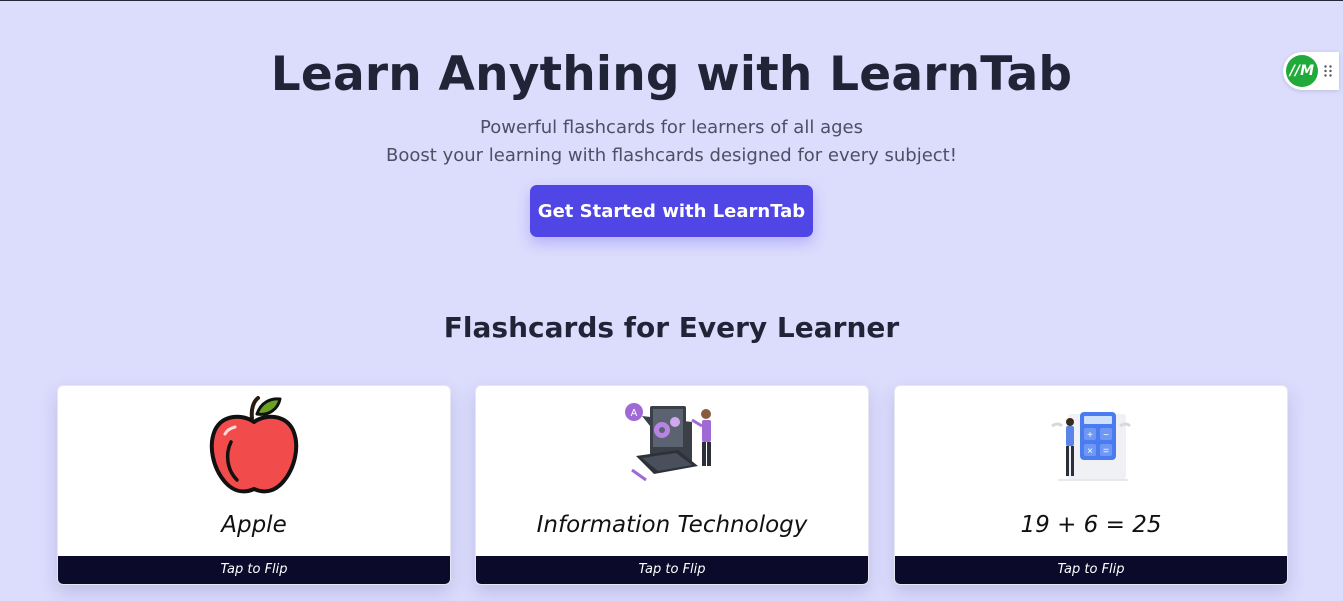  Describe the element at coordinates (672, 485) in the screenshot. I see `flashcard-information-technology: A Information Technology Tap to Flip` at that location.